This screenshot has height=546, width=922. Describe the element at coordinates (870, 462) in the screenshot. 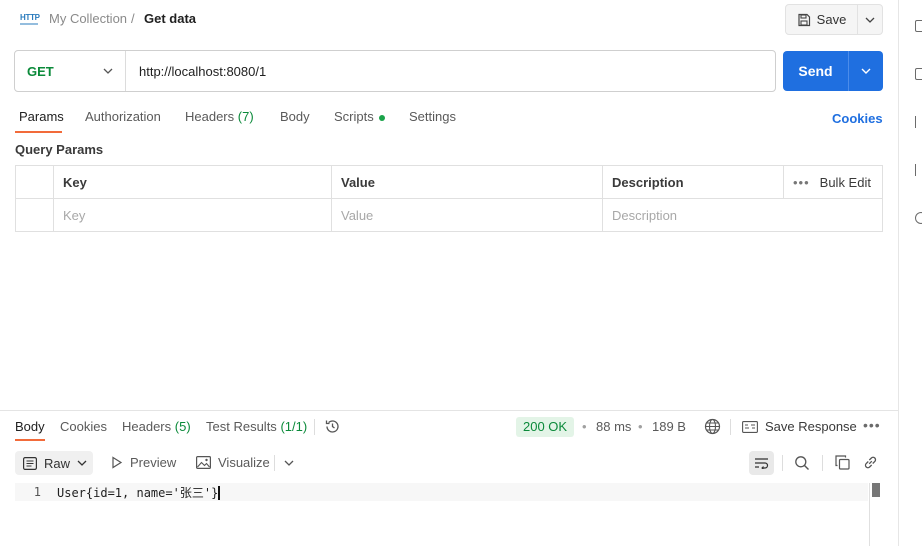

I see `link-icon` at that location.